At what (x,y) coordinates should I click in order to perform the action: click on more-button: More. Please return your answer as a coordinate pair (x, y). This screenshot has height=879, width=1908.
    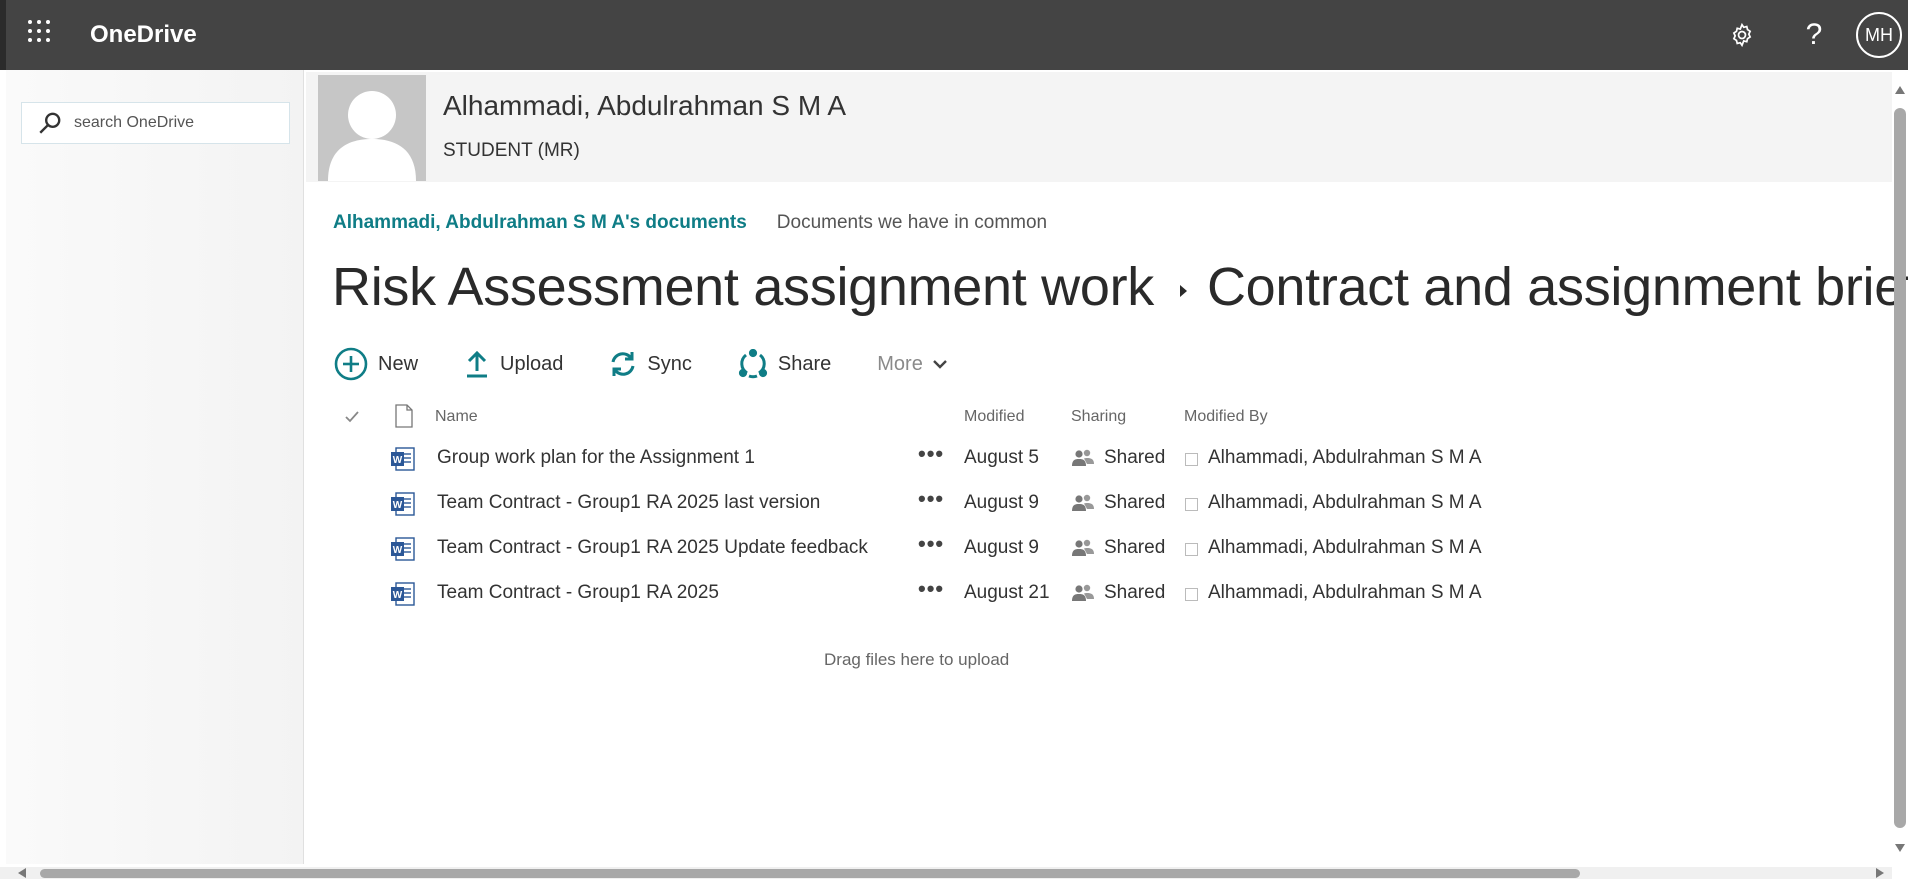
    Looking at the image, I should click on (913, 364).